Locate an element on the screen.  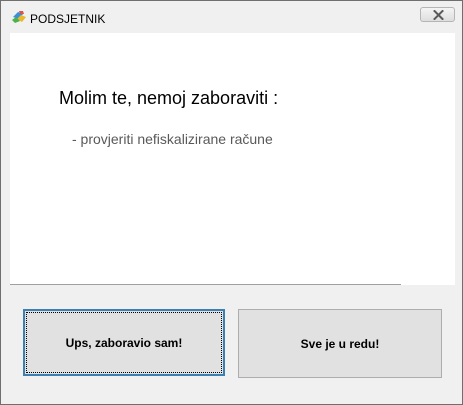
divider is located at coordinates (205, 284).